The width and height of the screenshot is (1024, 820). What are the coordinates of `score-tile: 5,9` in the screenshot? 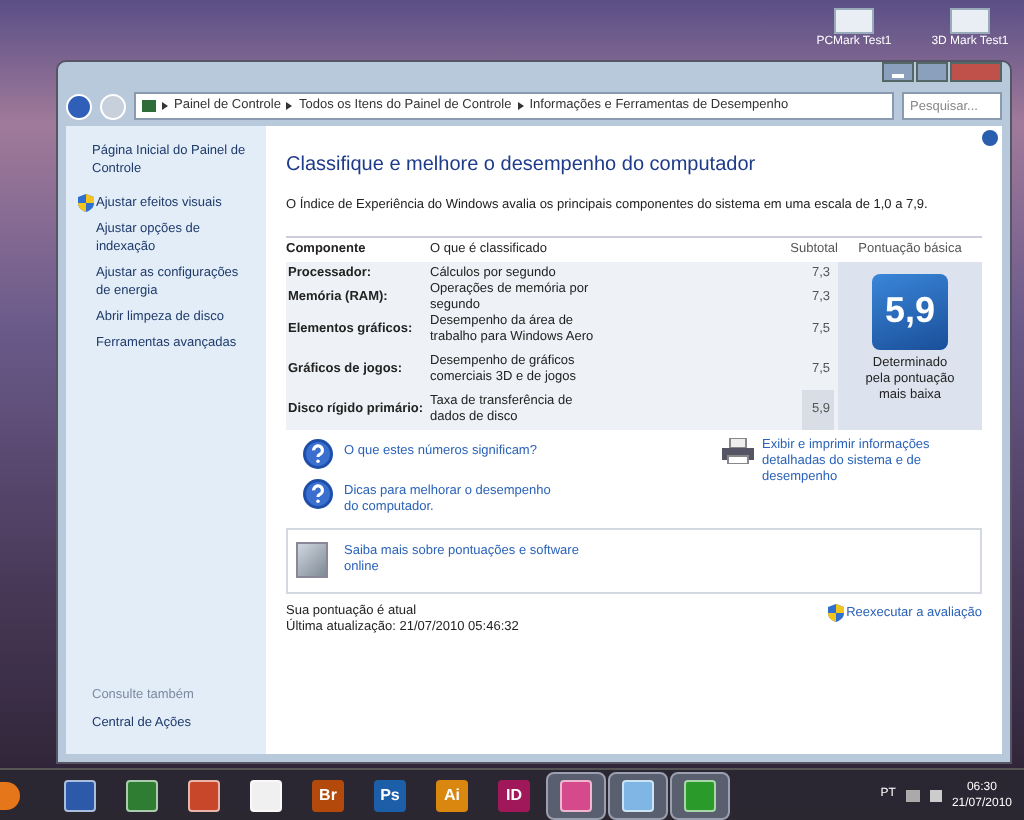 It's located at (910, 311).